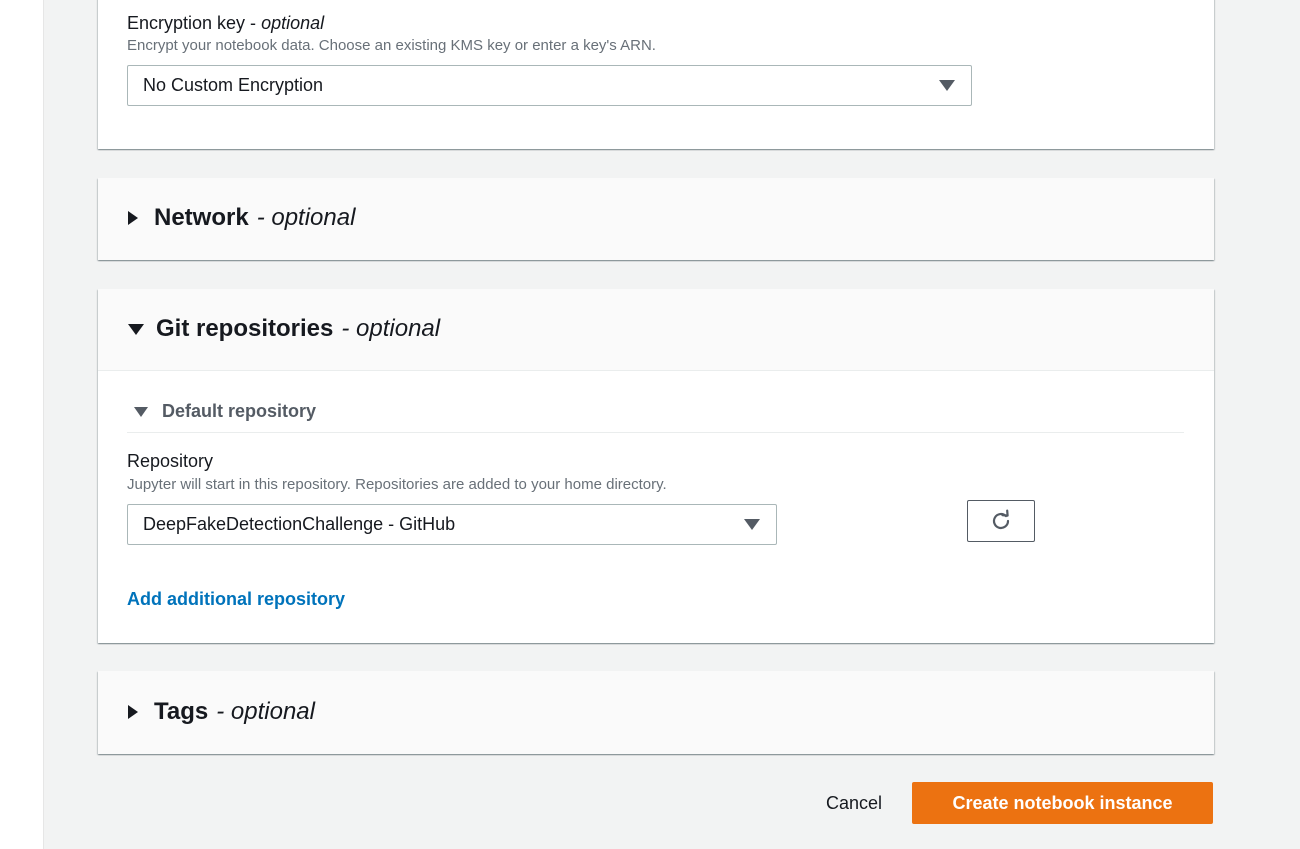  What do you see at coordinates (656, 712) in the screenshot?
I see `tags-panel: Tags - optional` at bounding box center [656, 712].